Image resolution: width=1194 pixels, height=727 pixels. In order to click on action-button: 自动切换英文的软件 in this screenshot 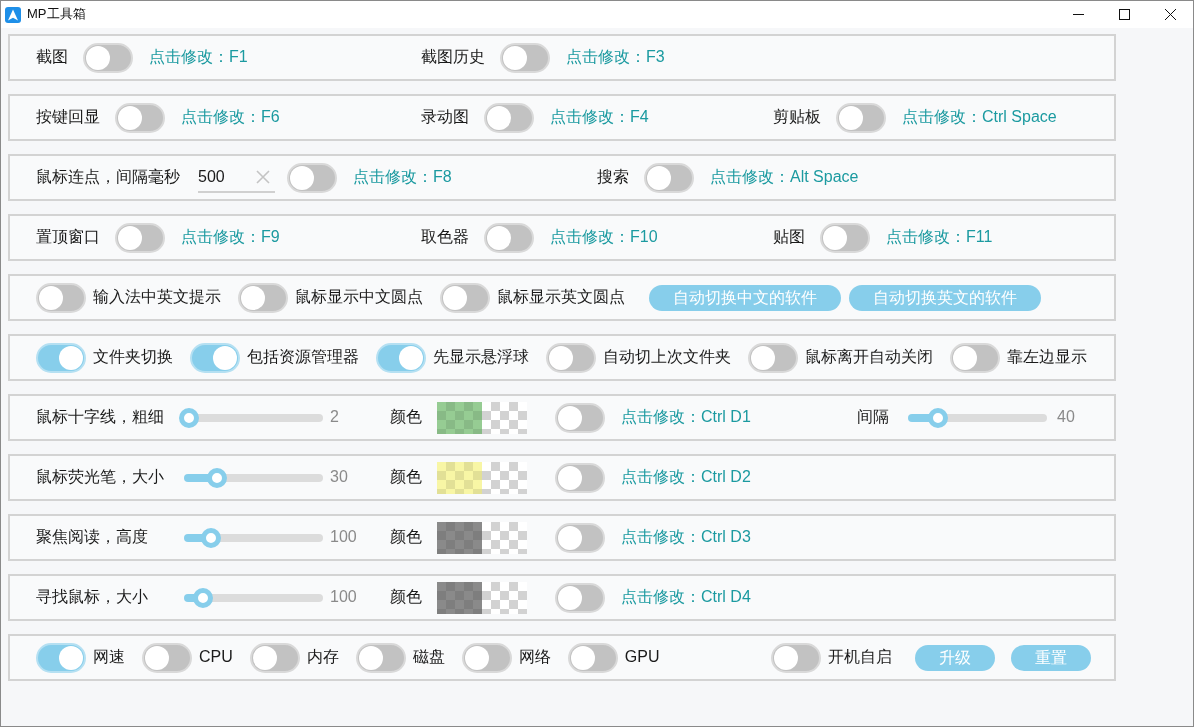, I will do `click(945, 297)`.